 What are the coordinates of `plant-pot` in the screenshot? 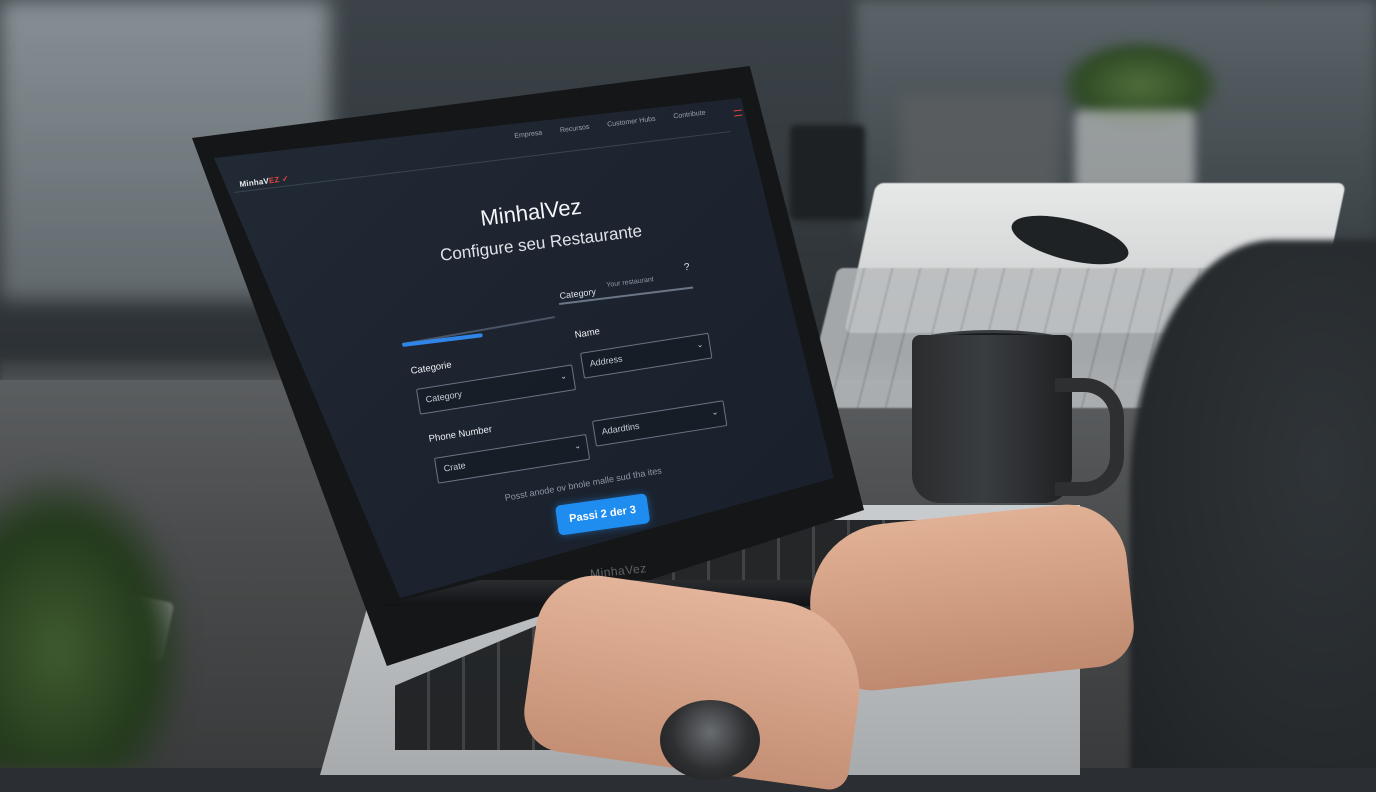 It's located at (827, 172).